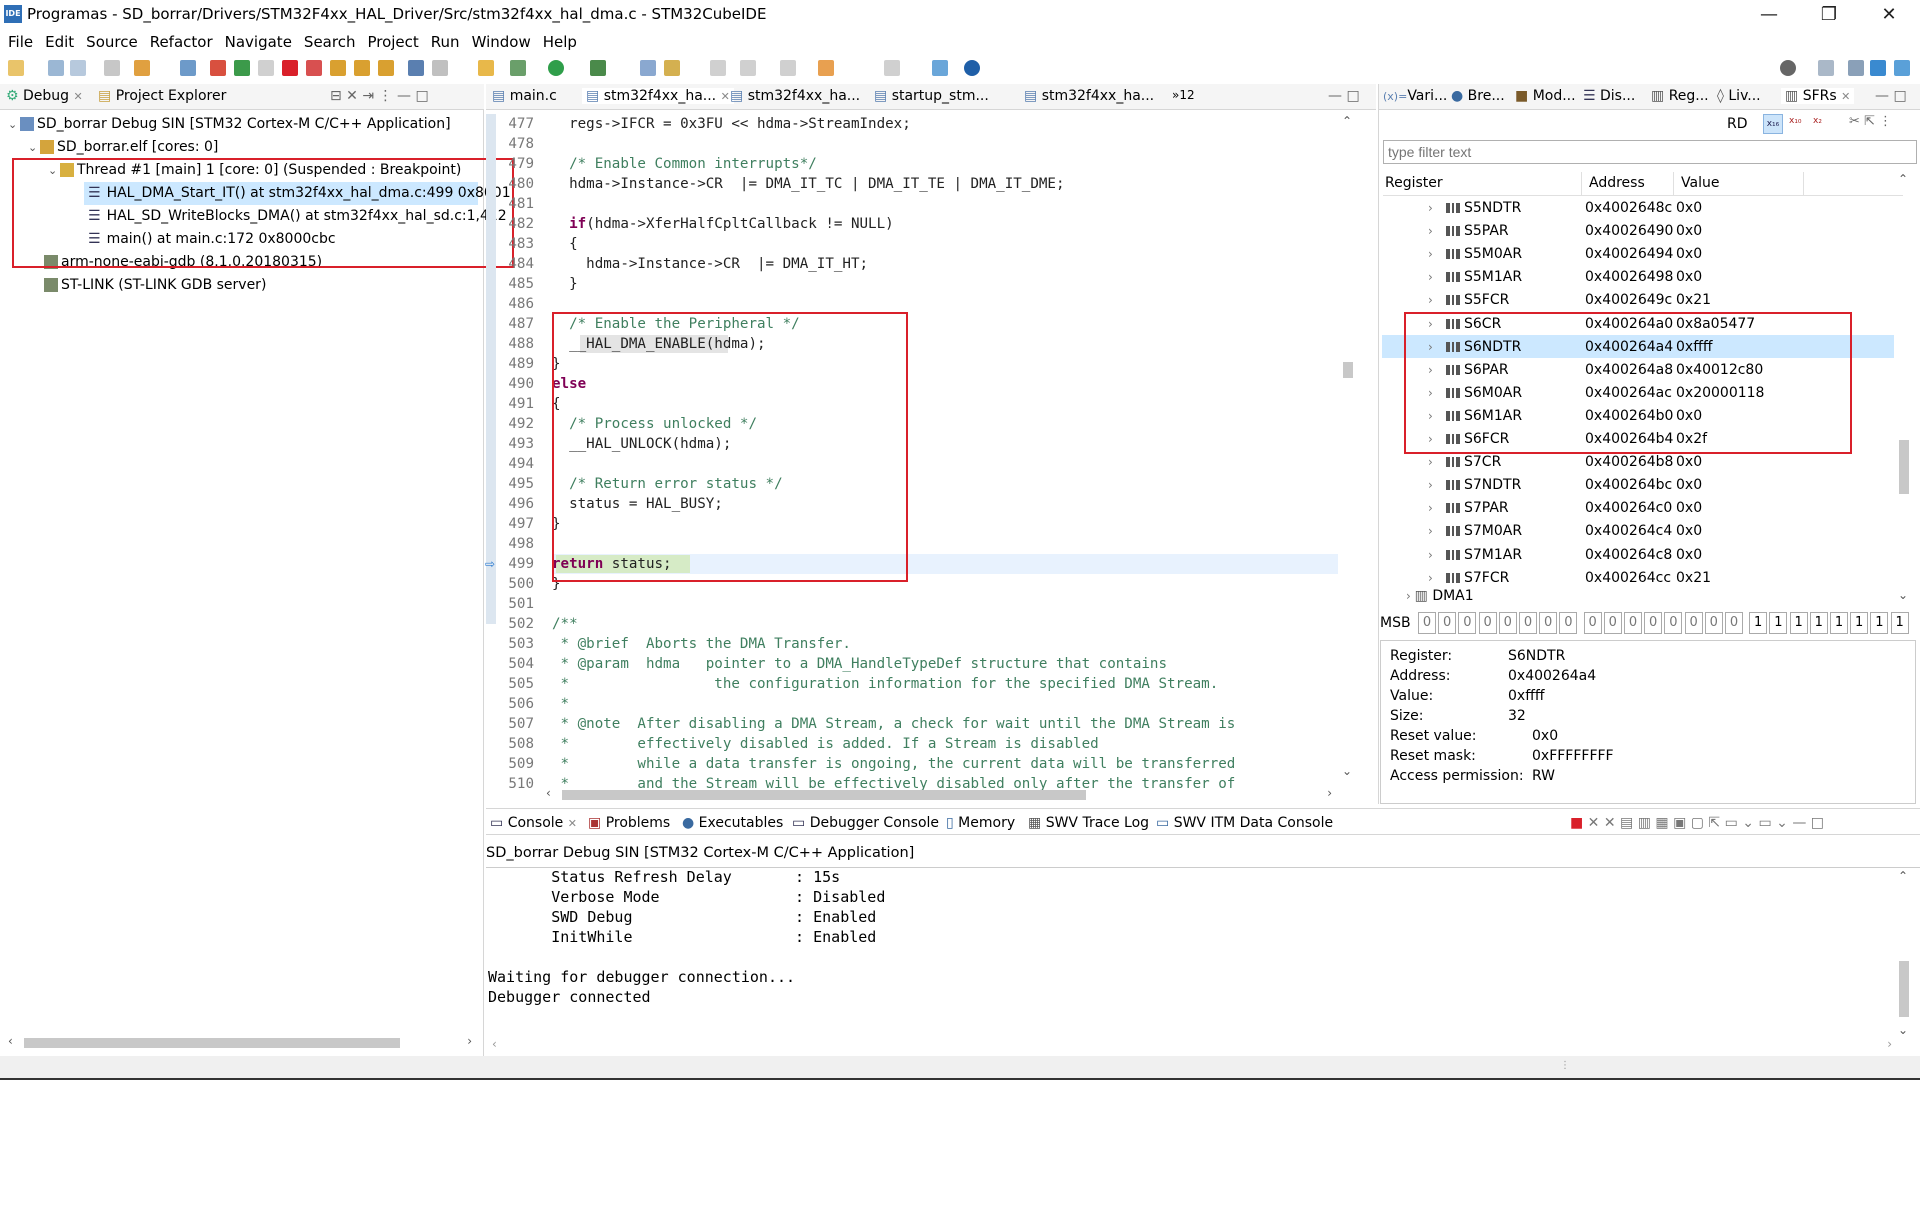 This screenshot has width=1920, height=1210. Describe the element at coordinates (980, 823) in the screenshot. I see `tab-memory: ▯ Memory` at that location.